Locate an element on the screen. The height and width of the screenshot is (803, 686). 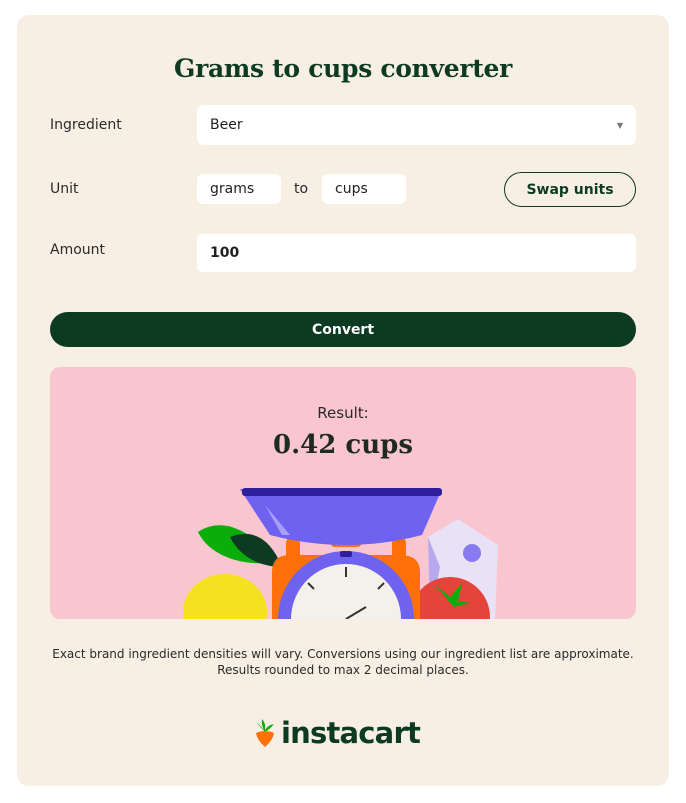
logo-wordmark: instacart is located at coordinates (351, 733).